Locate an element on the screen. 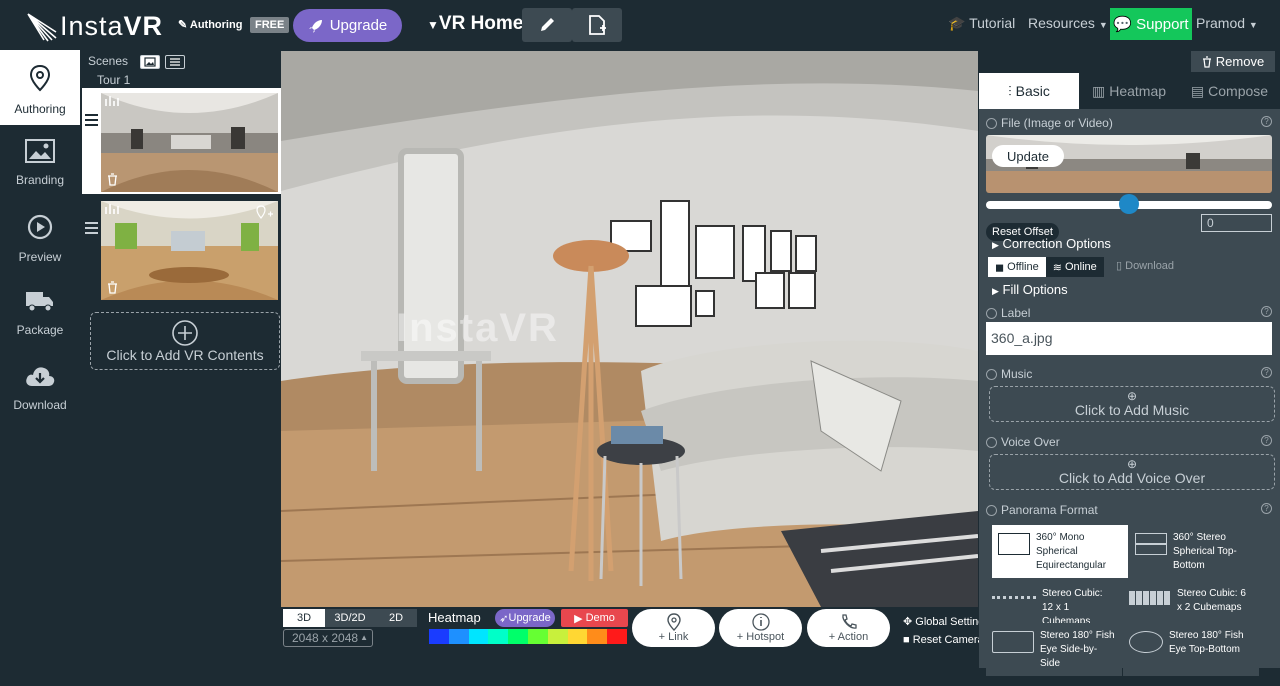  edit-title-button is located at coordinates (547, 25).